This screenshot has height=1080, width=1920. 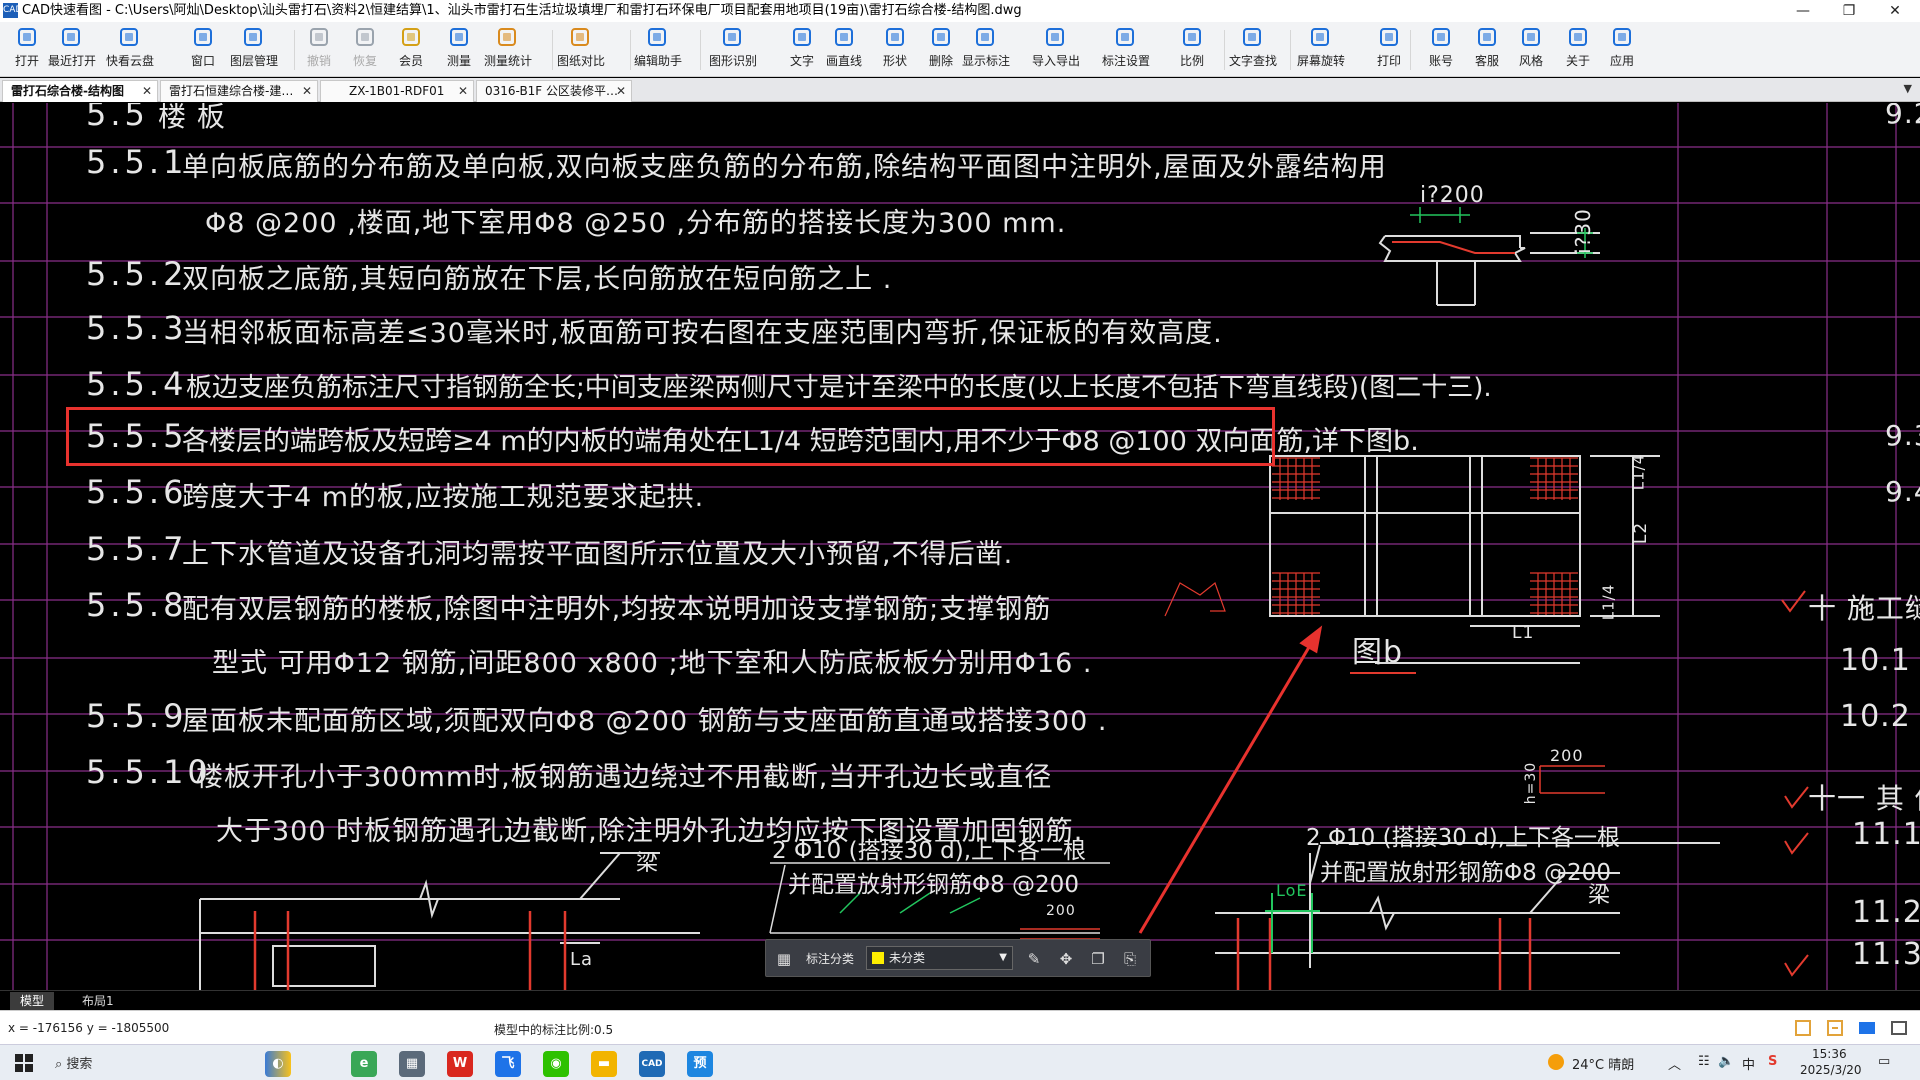 I want to click on section-11-1: 11.1, so click(x=1886, y=834).